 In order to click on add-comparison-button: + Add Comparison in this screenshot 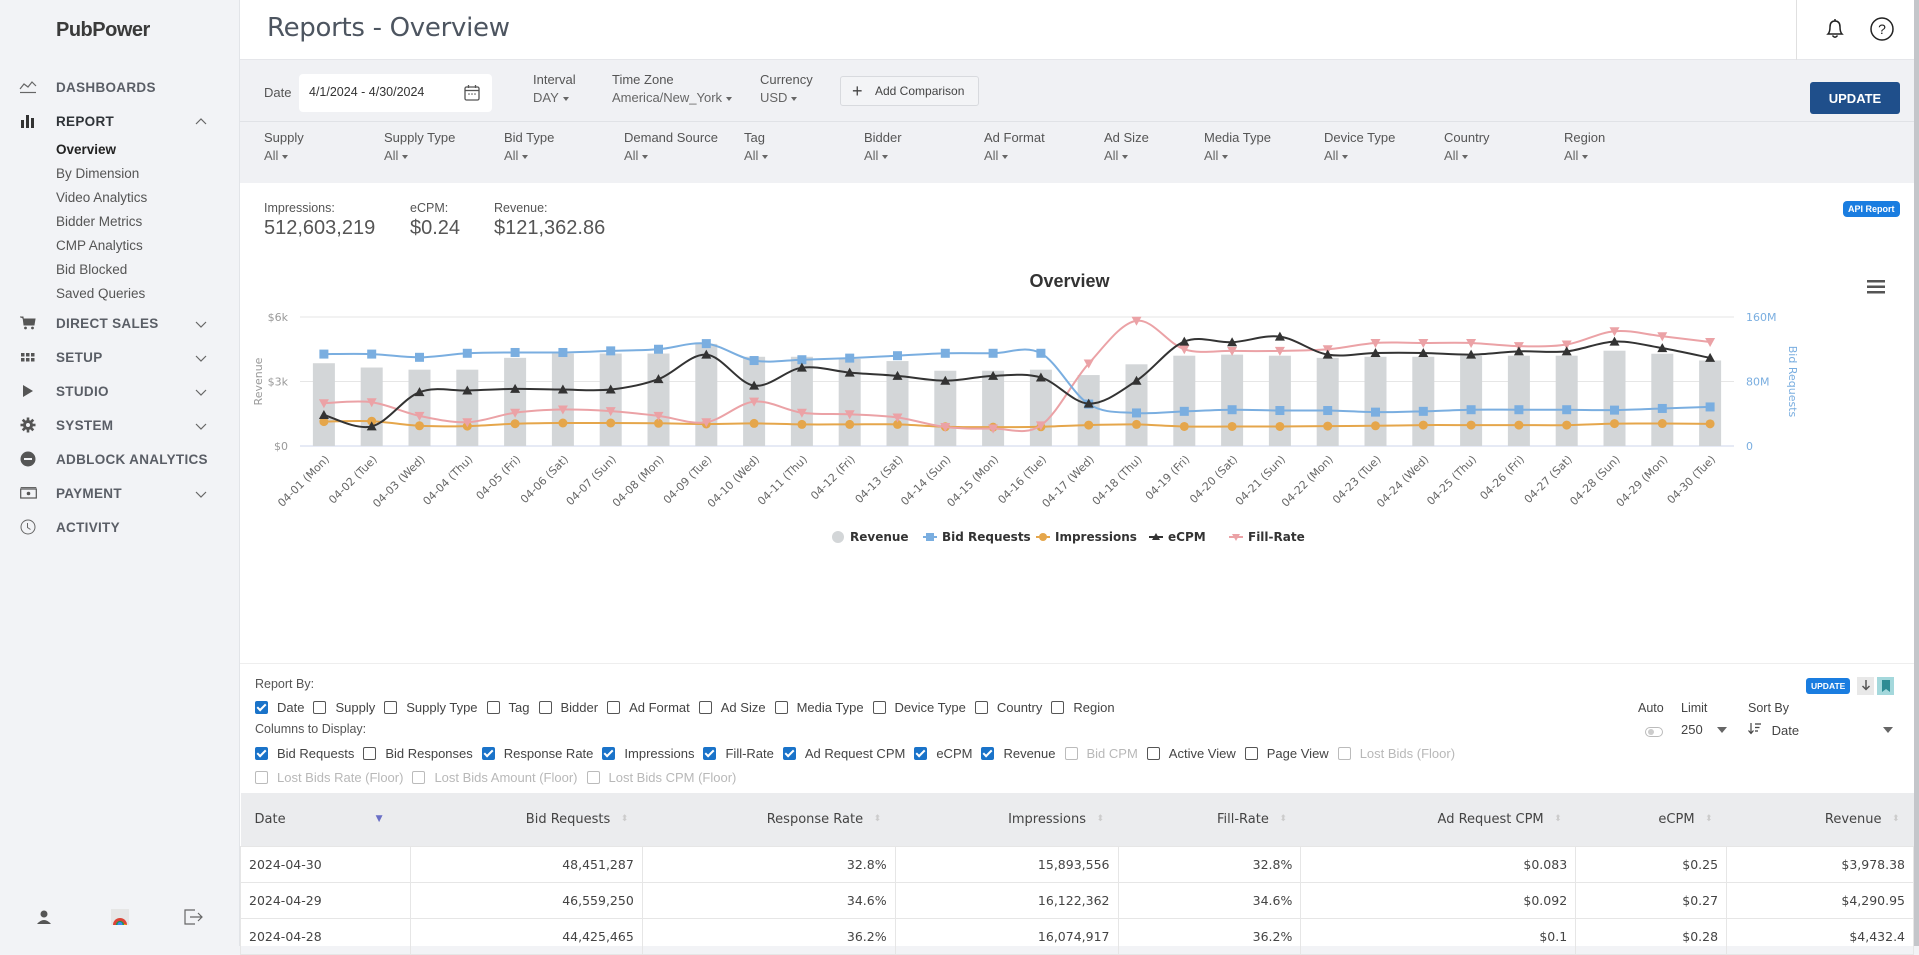, I will do `click(909, 91)`.